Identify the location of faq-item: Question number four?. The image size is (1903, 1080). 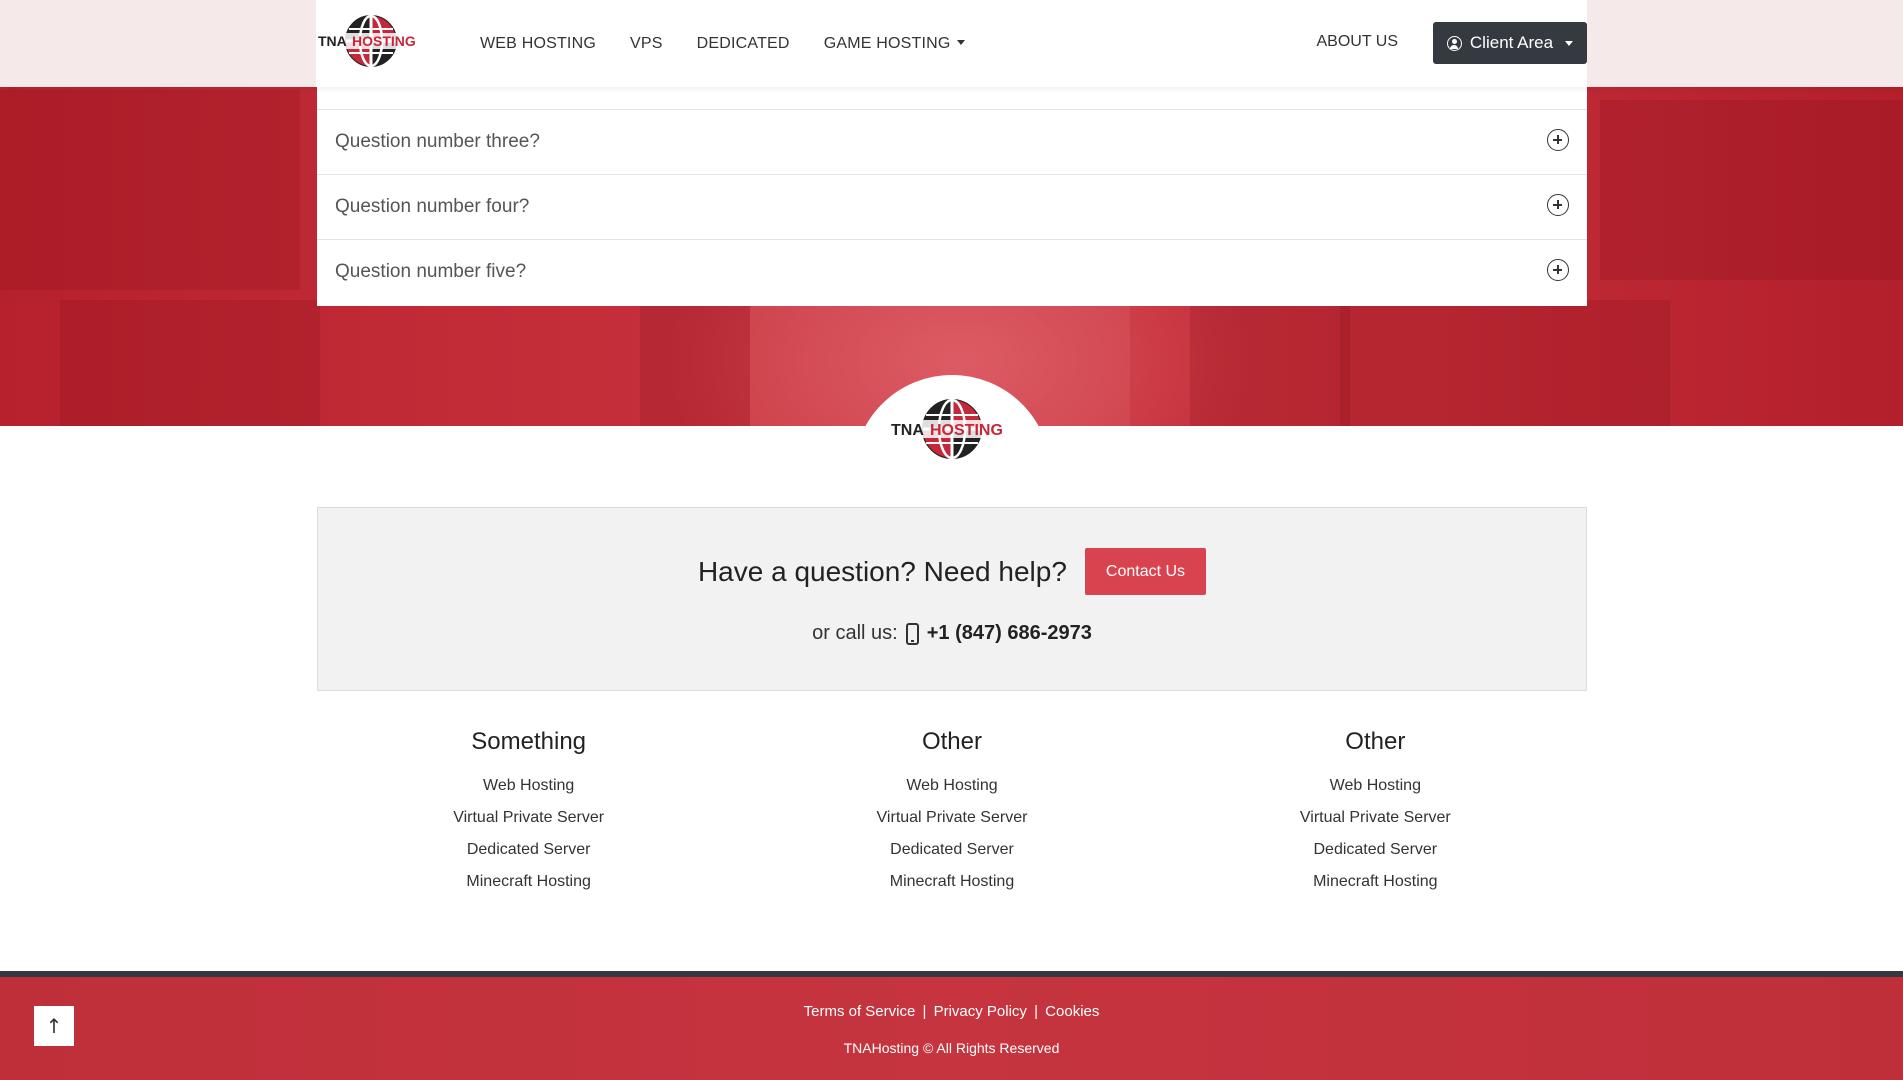
(952, 206).